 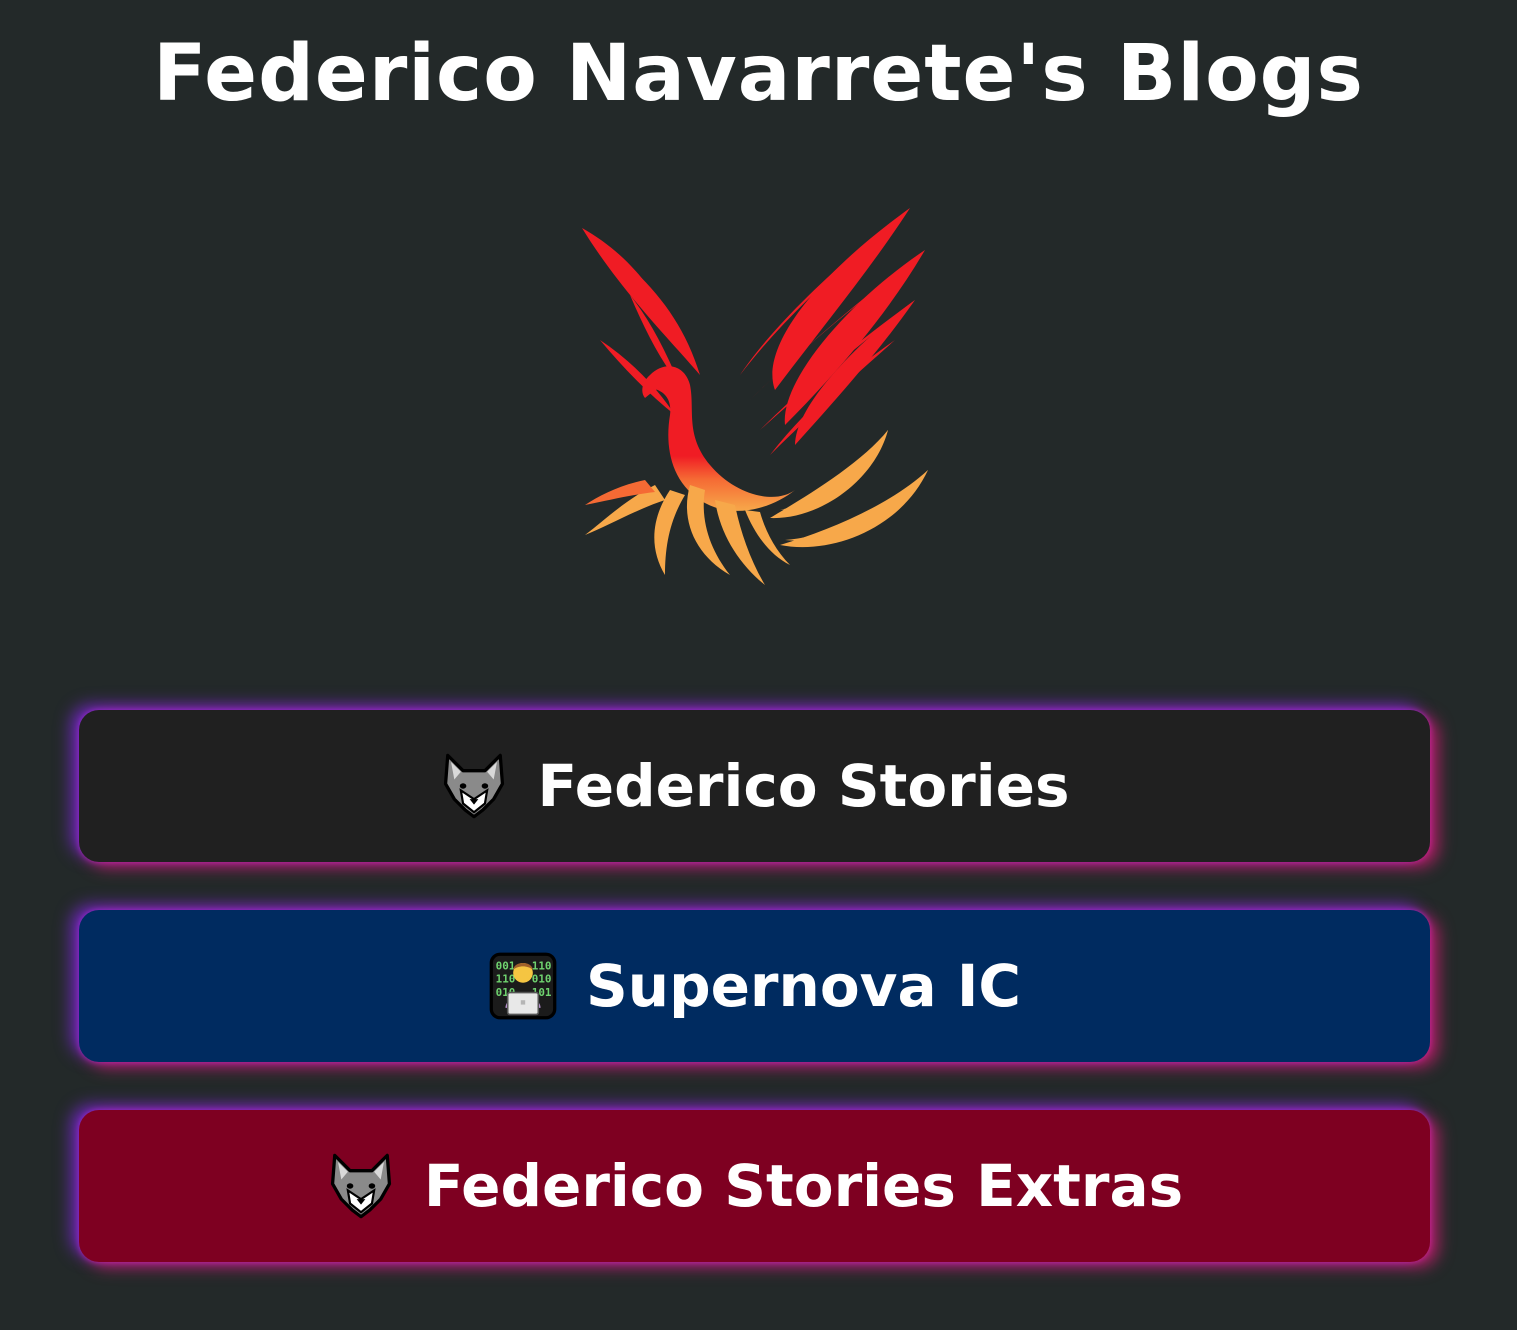 What do you see at coordinates (523, 986) in the screenshot?
I see `technologist-icon: 001 110 110 010 010 101` at bounding box center [523, 986].